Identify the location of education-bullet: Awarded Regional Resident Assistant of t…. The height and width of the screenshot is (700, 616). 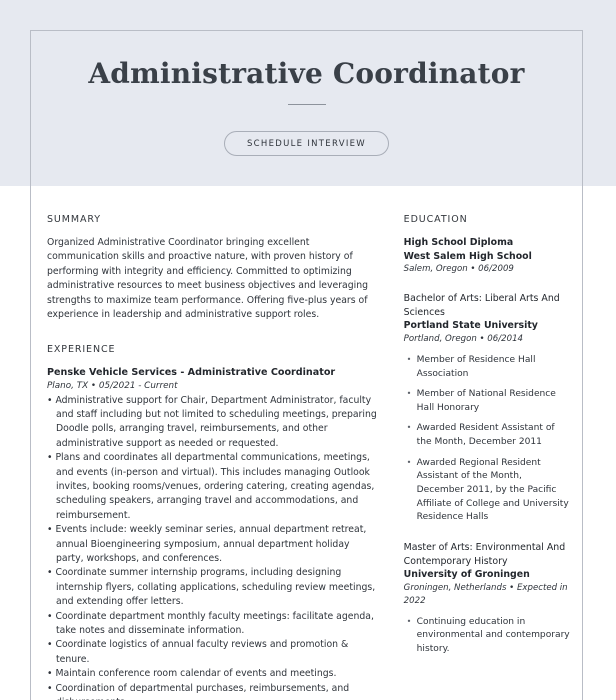
(488, 491).